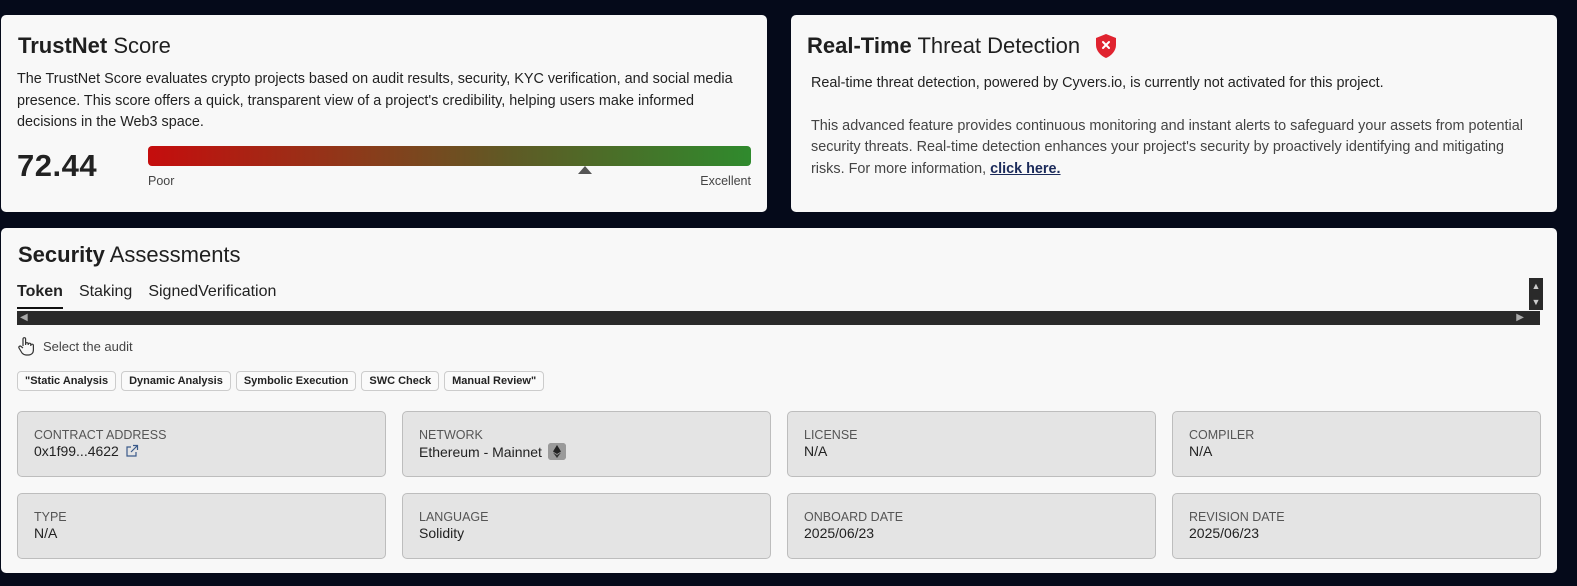 The image size is (1577, 586). Describe the element at coordinates (400, 381) in the screenshot. I see `chip-swc-check: SWC Check` at that location.